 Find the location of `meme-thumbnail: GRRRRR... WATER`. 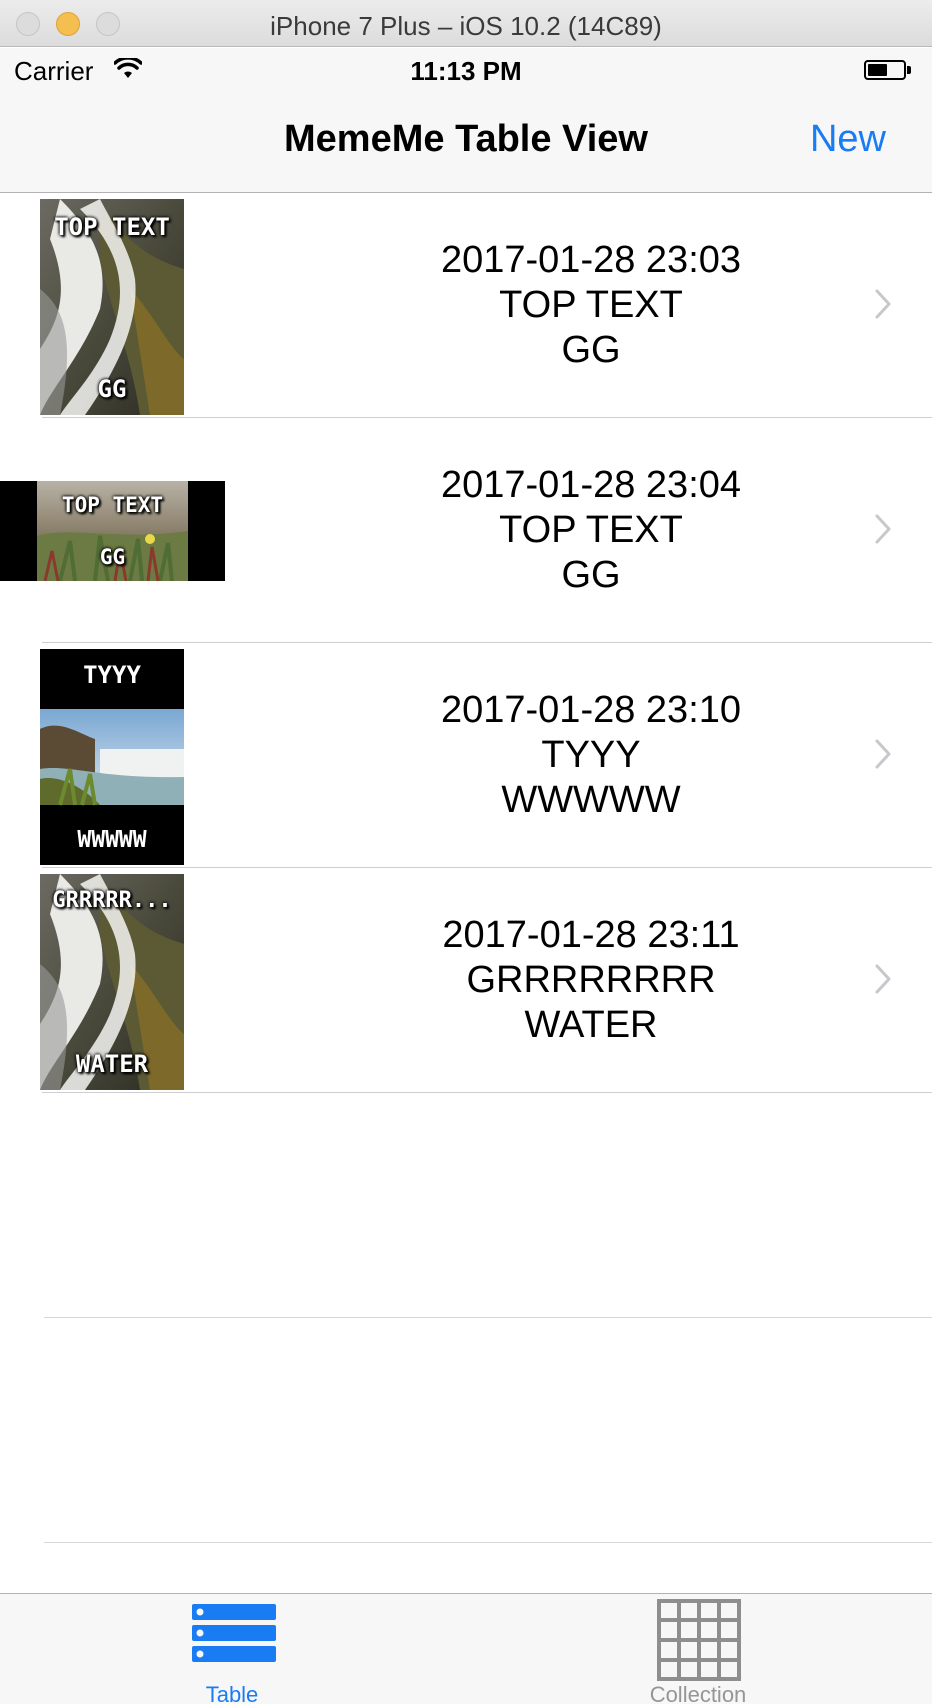

meme-thumbnail: GRRRRR... WATER is located at coordinates (112, 982).